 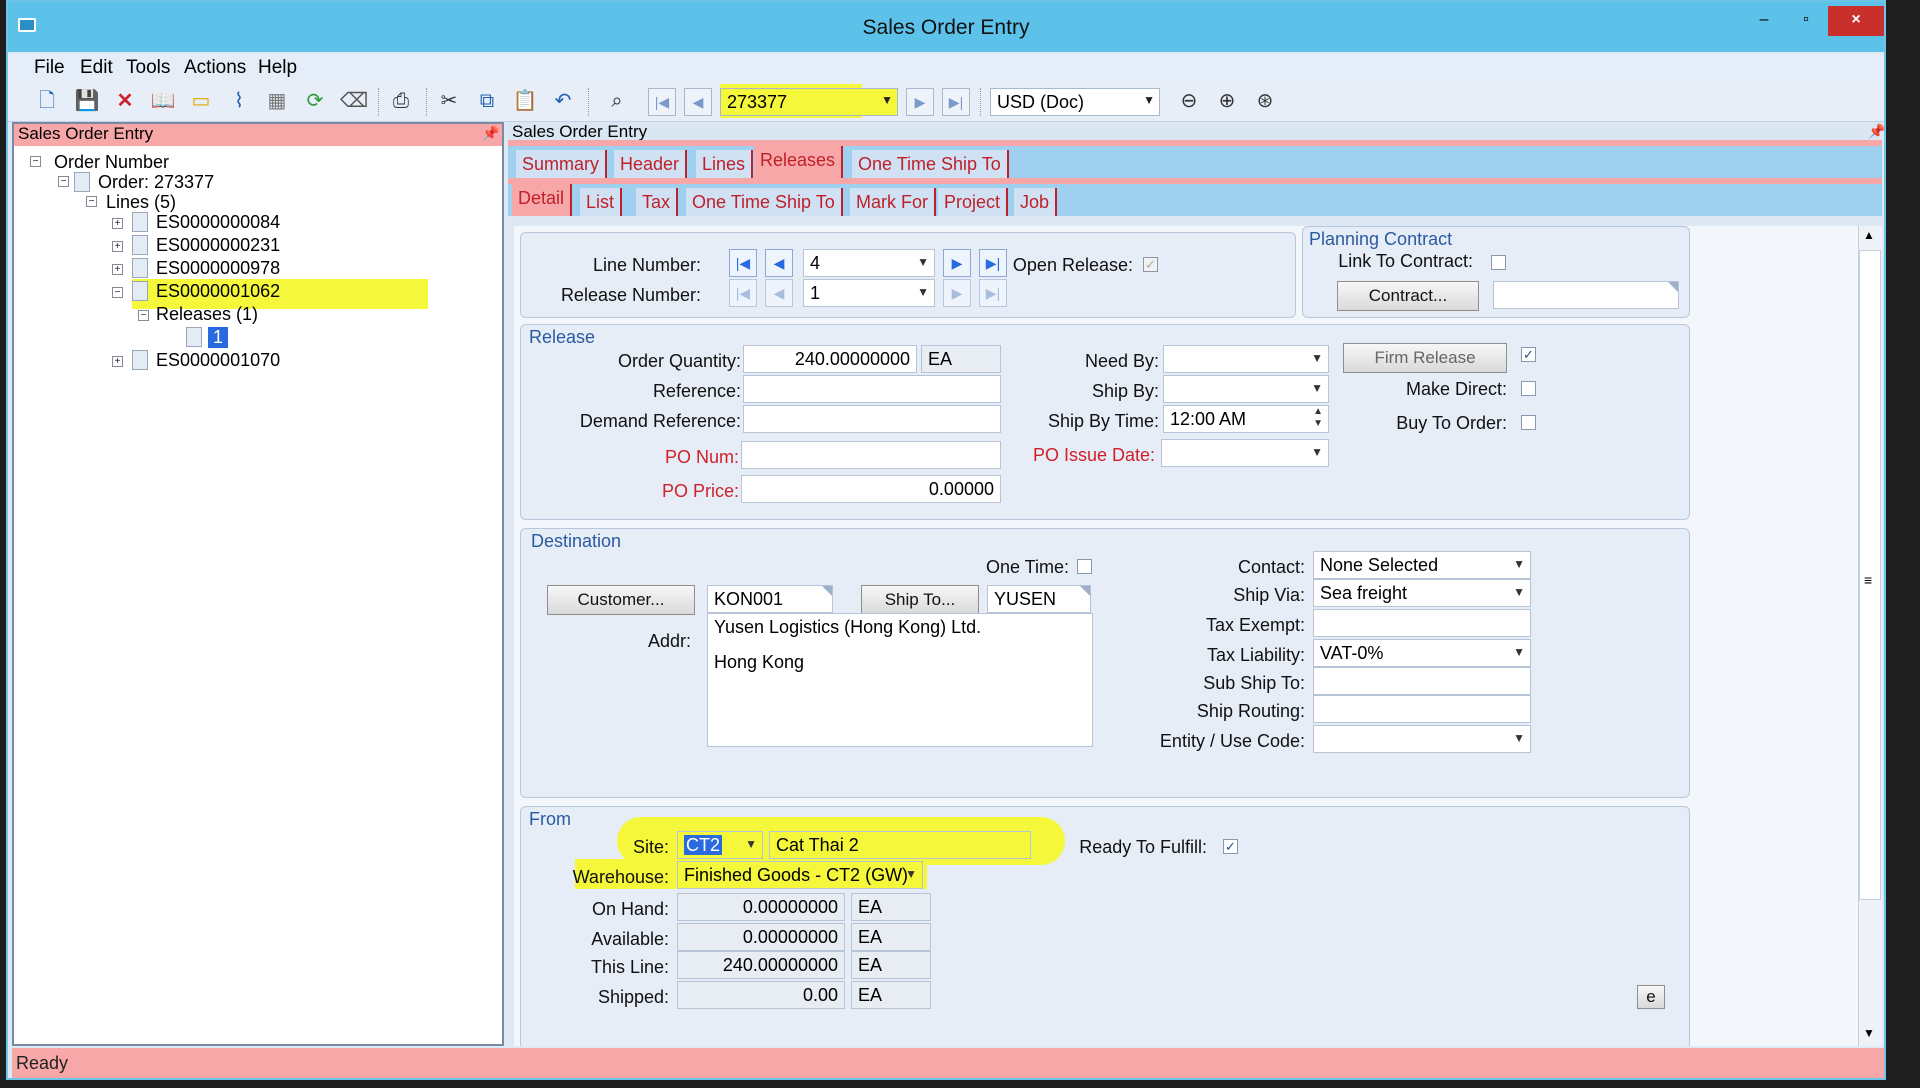 I want to click on next-release-icon: ▶, so click(x=957, y=293).